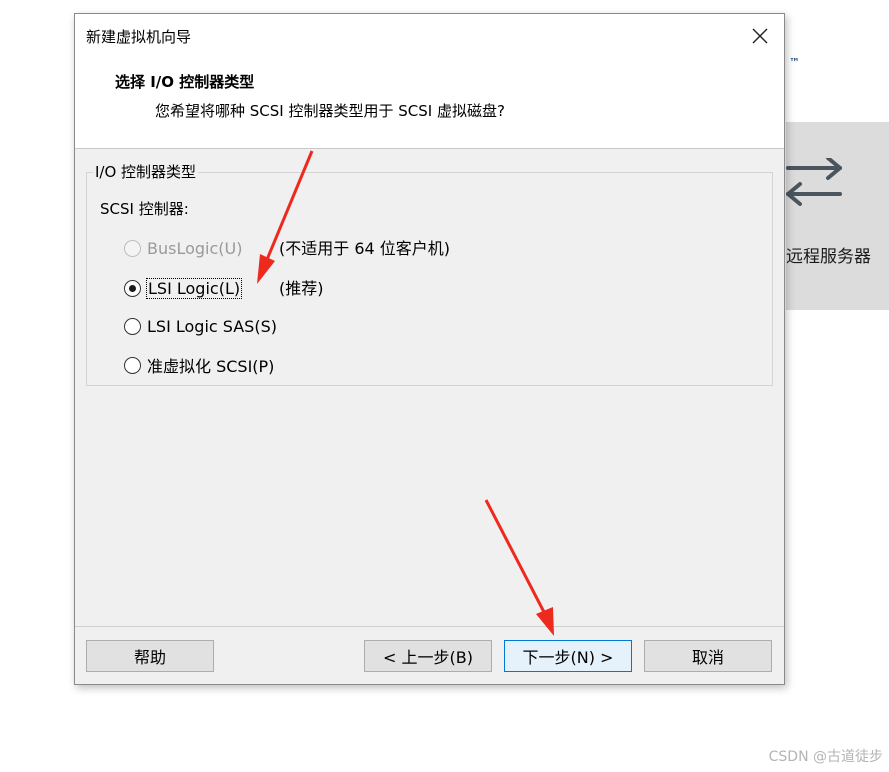 The width and height of the screenshot is (889, 772). What do you see at coordinates (429, 36) in the screenshot?
I see `dialog-titlebar: 新建虚拟机向导` at bounding box center [429, 36].